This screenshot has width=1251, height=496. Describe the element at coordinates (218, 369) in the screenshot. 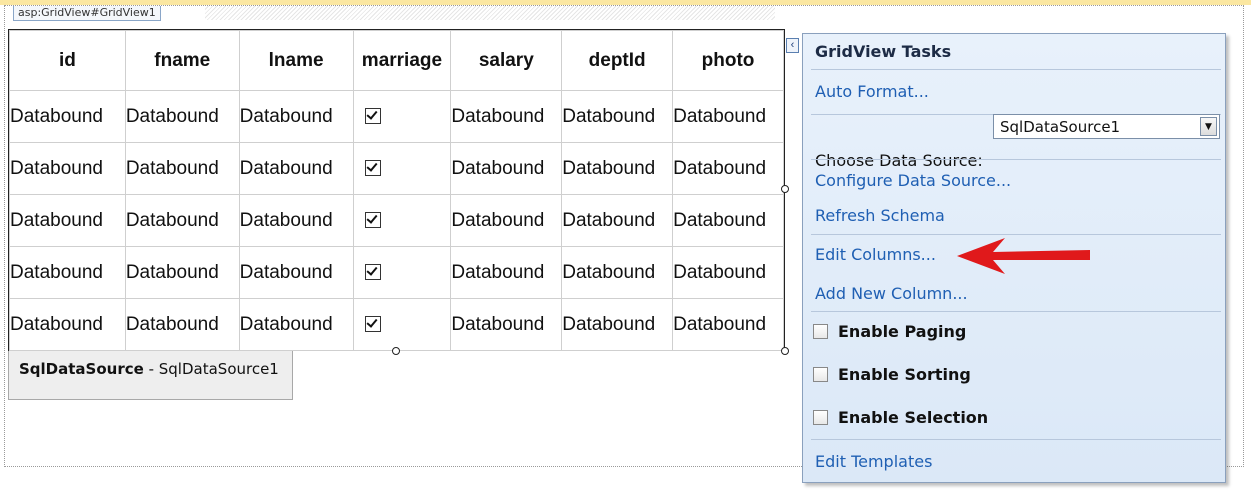

I see `sqldatasource-id: SqlDataSource1` at that location.